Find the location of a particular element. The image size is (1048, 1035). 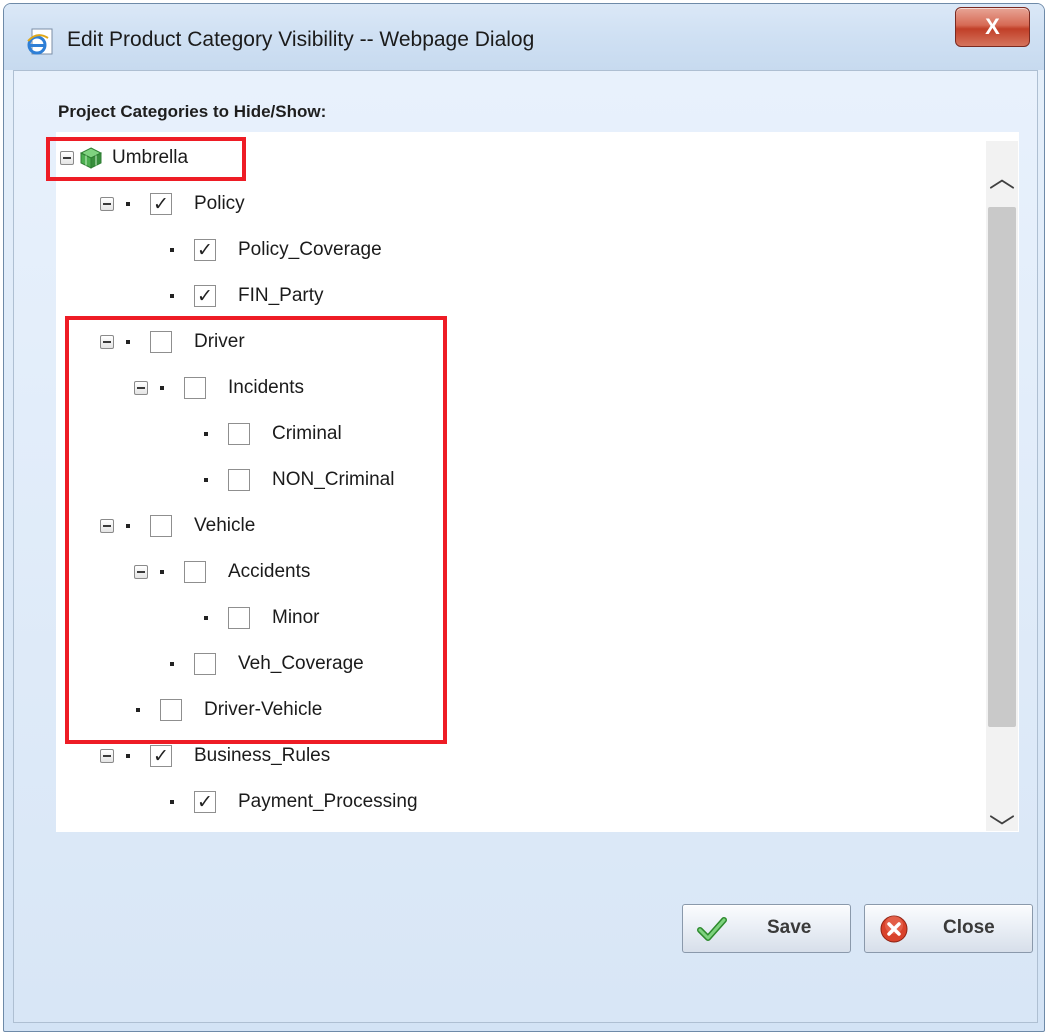

node-label: Policy_Coverage is located at coordinates (310, 249).